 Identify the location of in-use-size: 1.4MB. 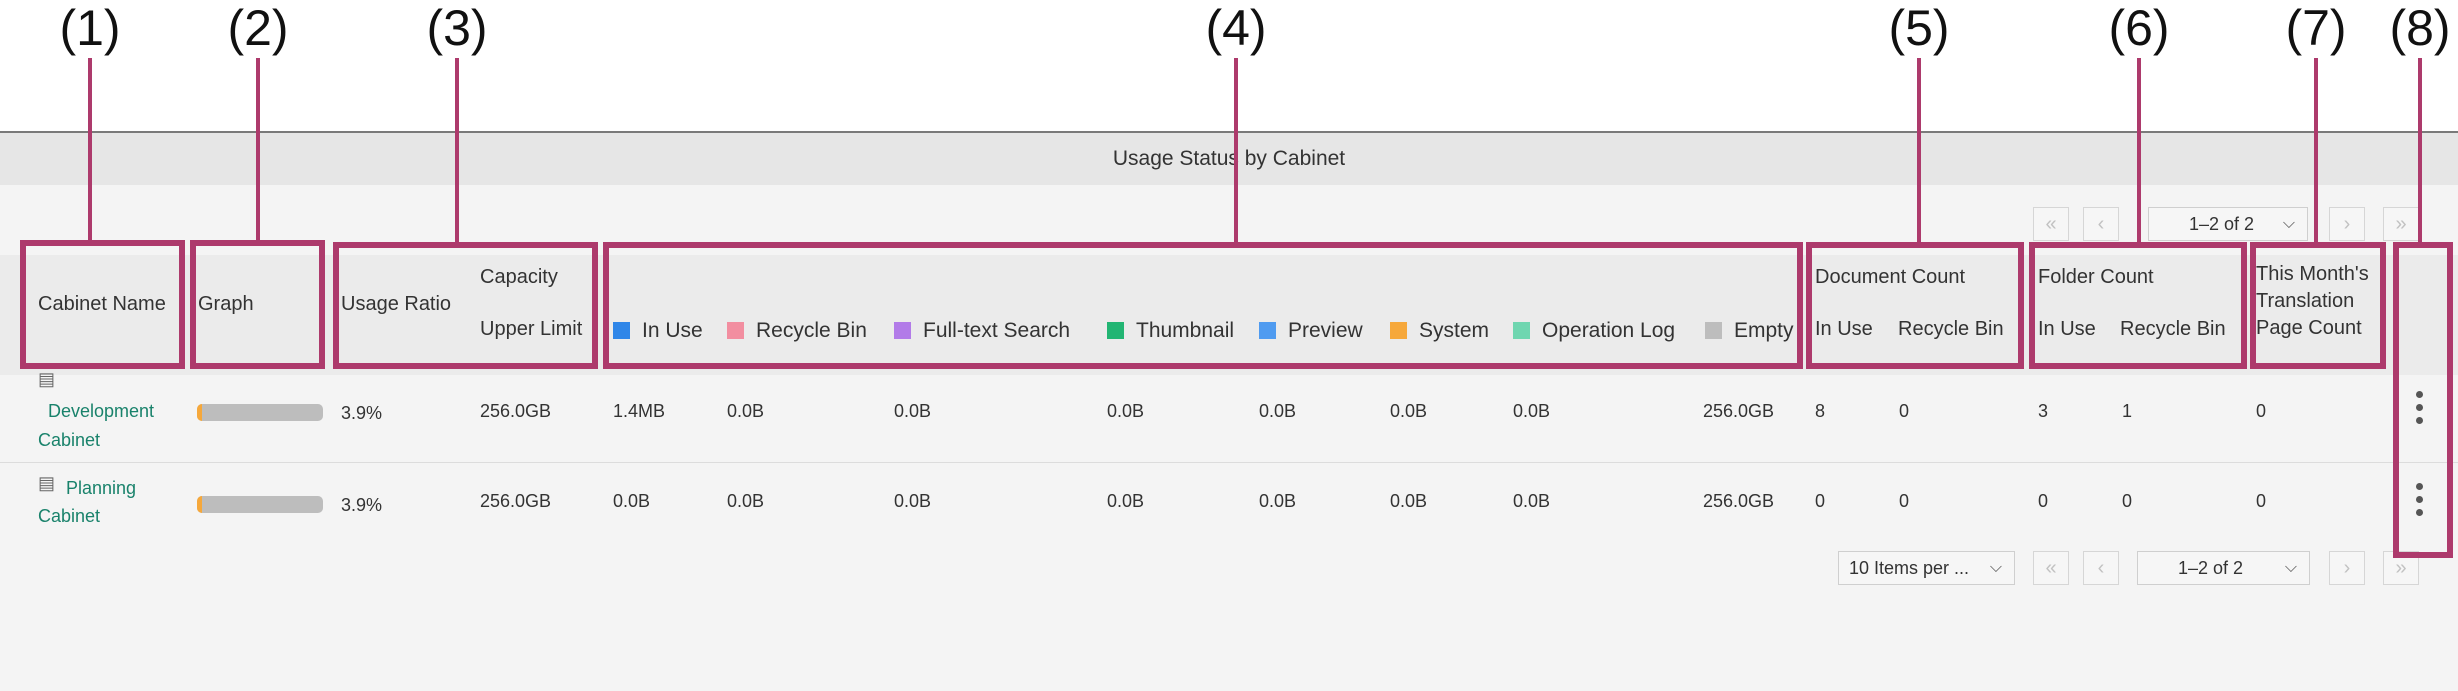
(639, 411).